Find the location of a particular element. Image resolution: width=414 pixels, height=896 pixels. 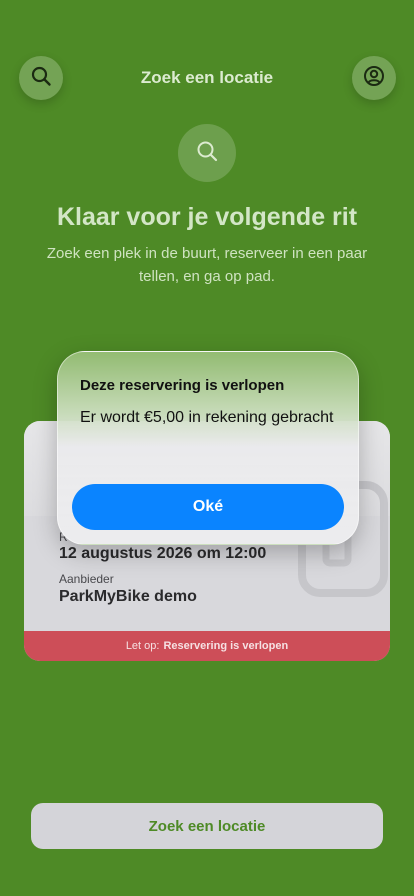

dialog-message: Er wordt €5,00 in rekening gebracht is located at coordinates (207, 417).